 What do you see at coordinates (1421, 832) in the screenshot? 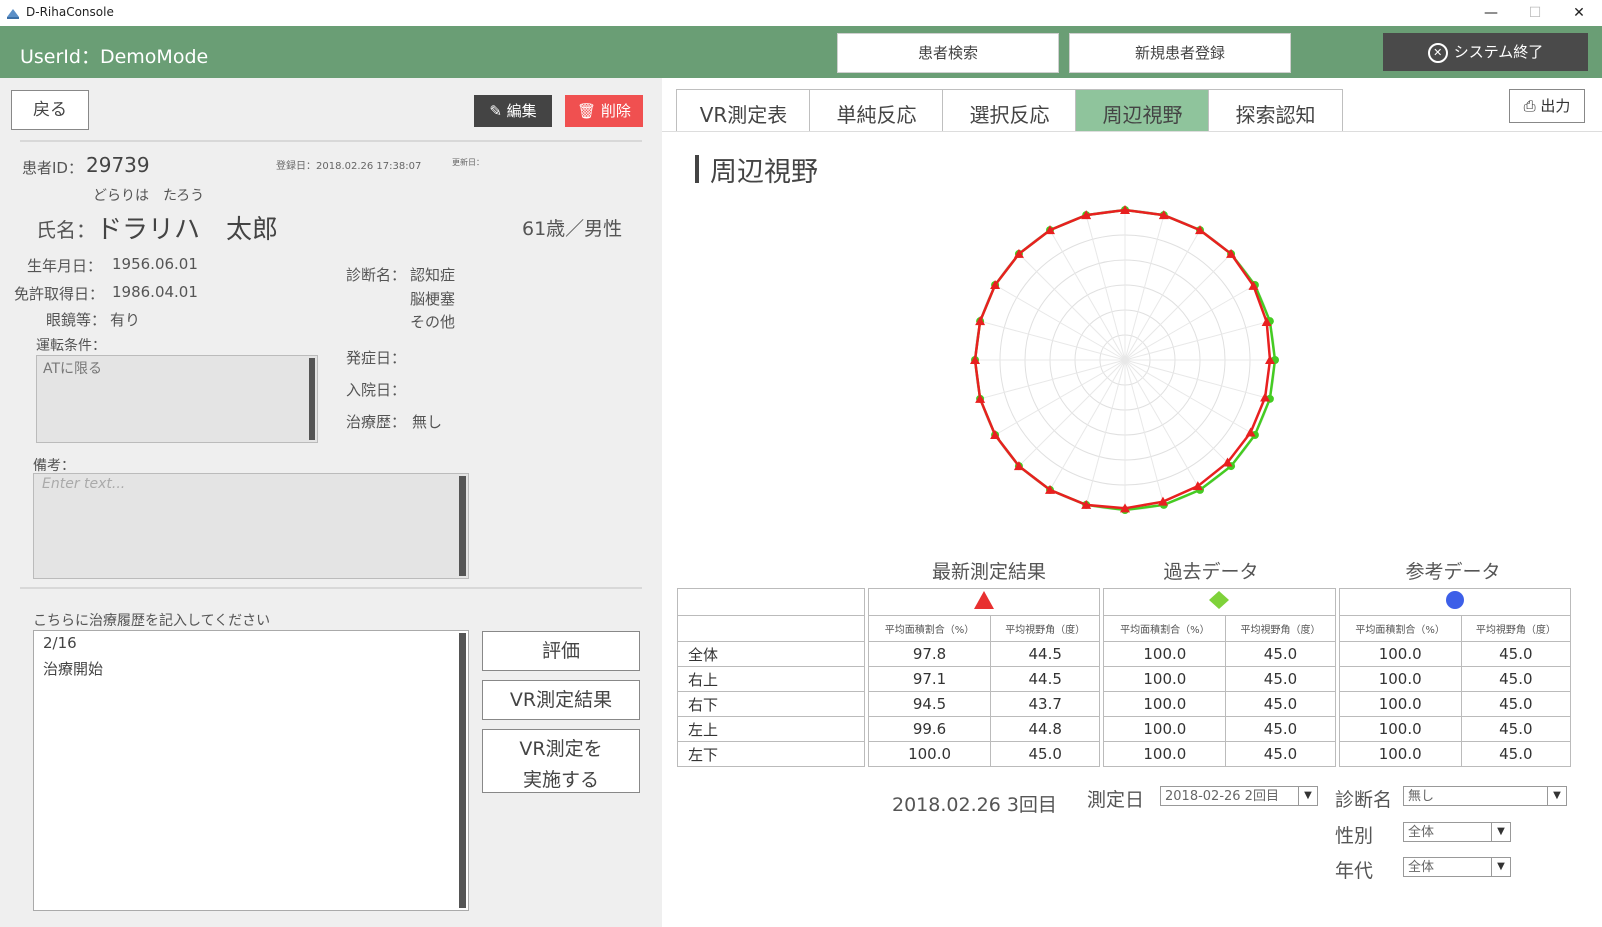
I see `sex-select-value: 全体` at bounding box center [1421, 832].